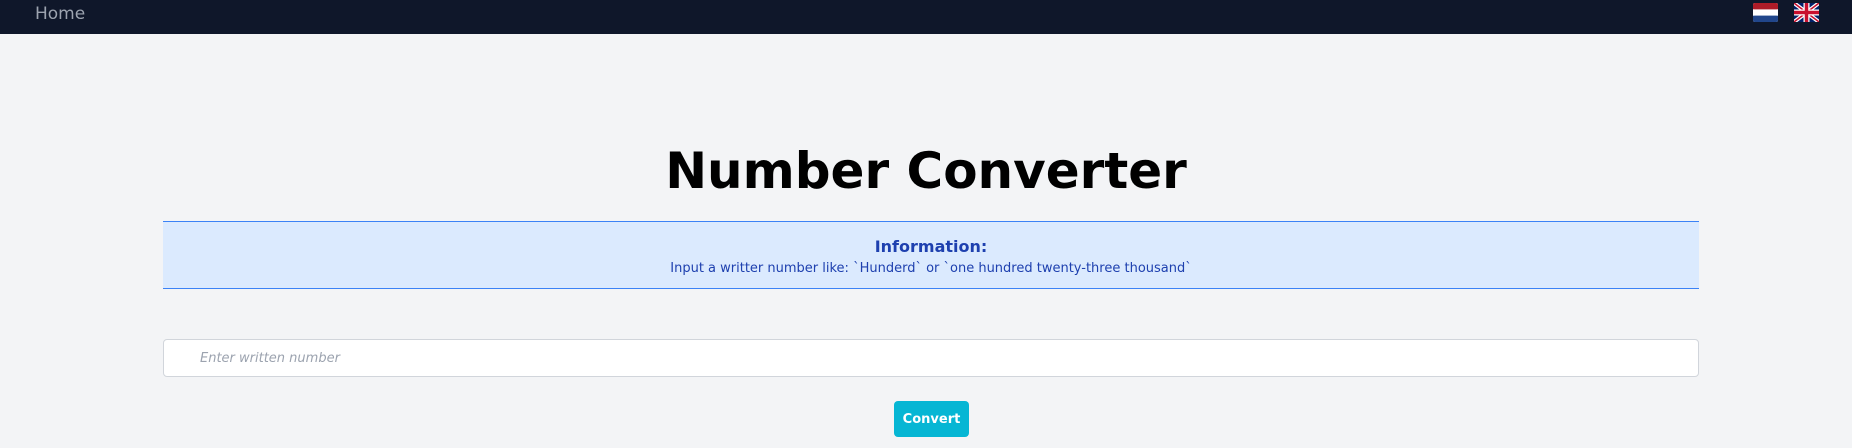  I want to click on convert-button: Convert, so click(931, 419).